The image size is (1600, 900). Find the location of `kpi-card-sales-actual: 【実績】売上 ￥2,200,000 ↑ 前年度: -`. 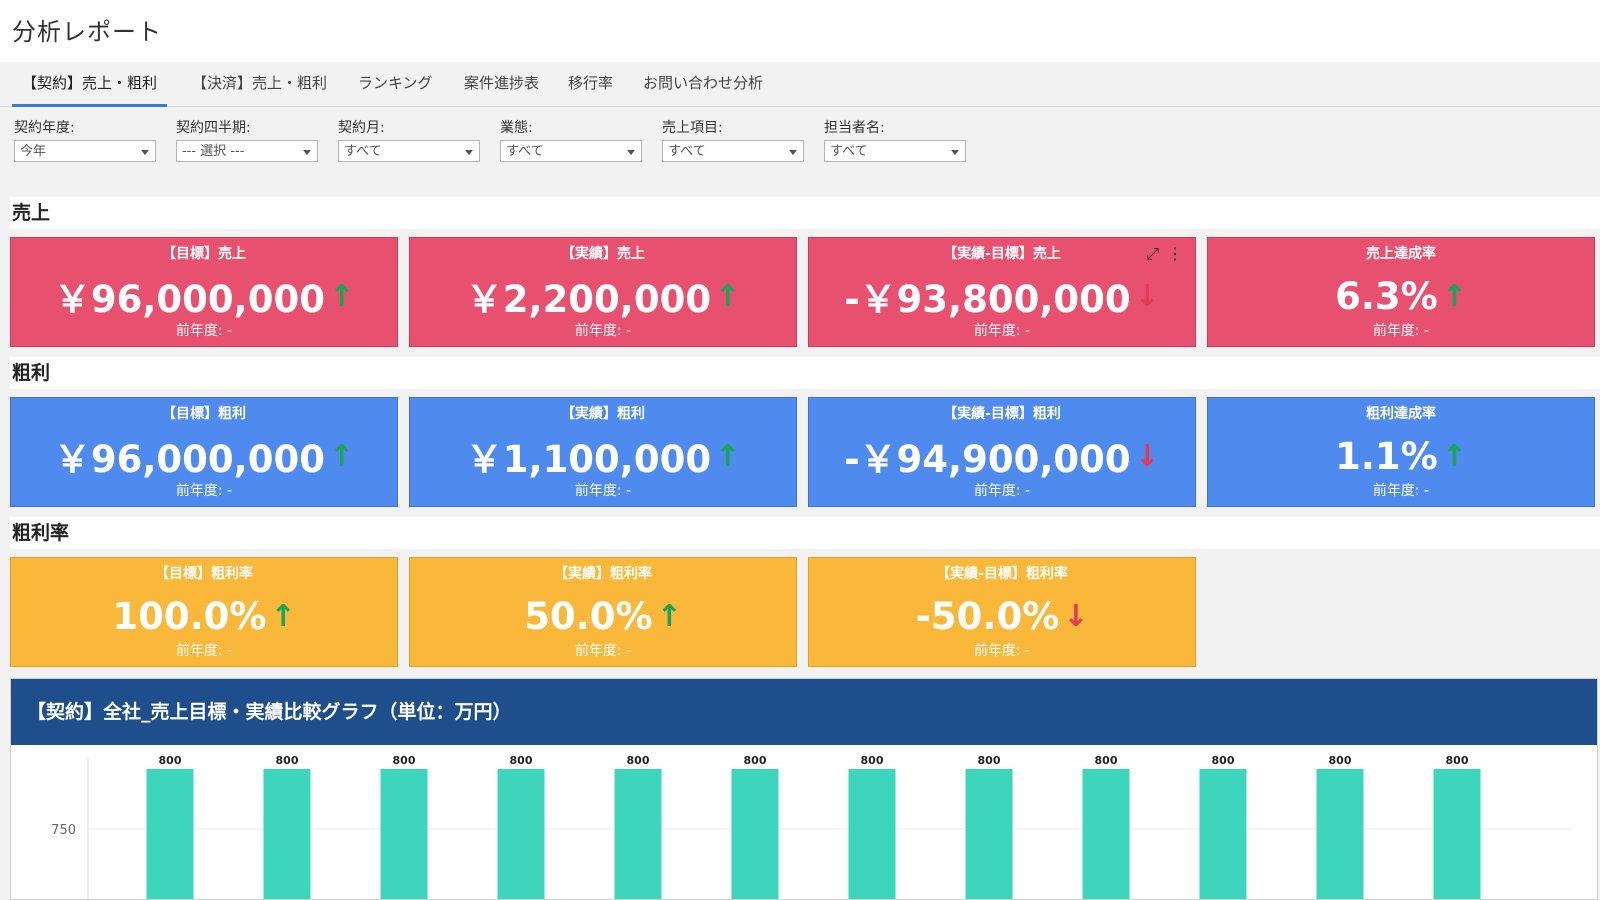

kpi-card-sales-actual: 【実績】売上 ￥2,200,000 ↑ 前年度: - is located at coordinates (603, 292).